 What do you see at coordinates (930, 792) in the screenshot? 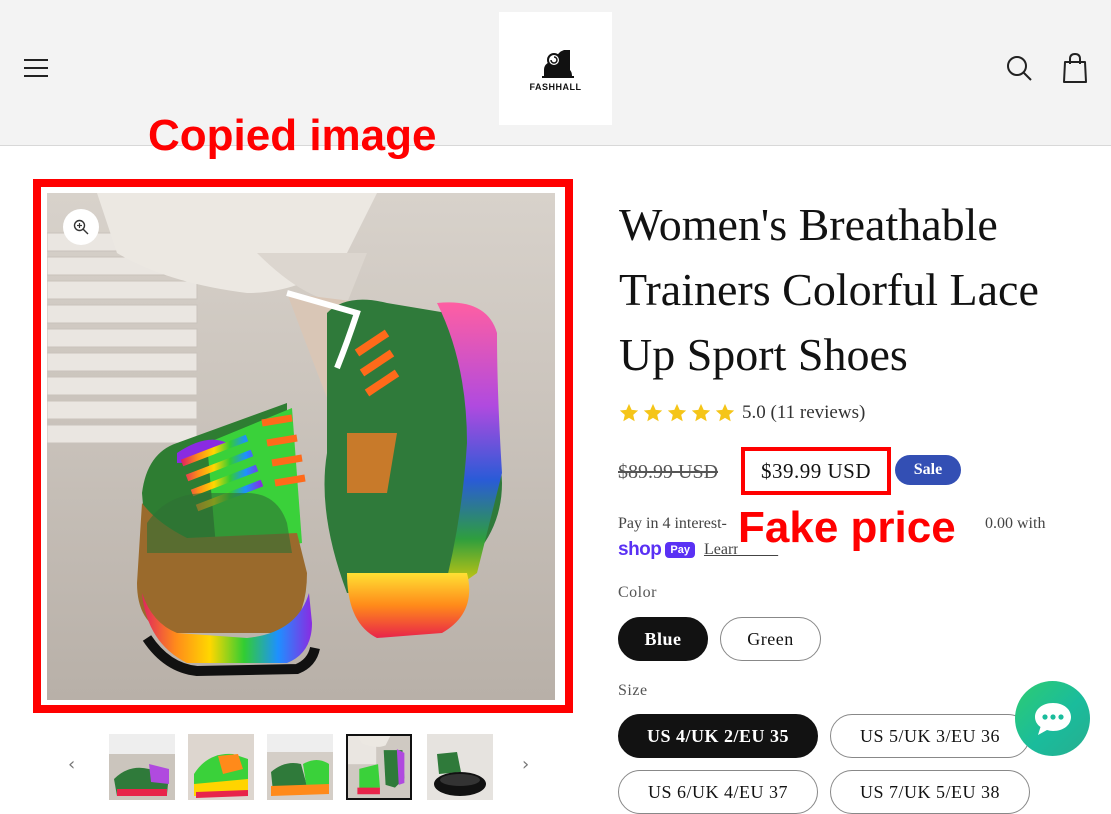
I see `size-option-us7: US 7/UK 5/EU 38` at bounding box center [930, 792].